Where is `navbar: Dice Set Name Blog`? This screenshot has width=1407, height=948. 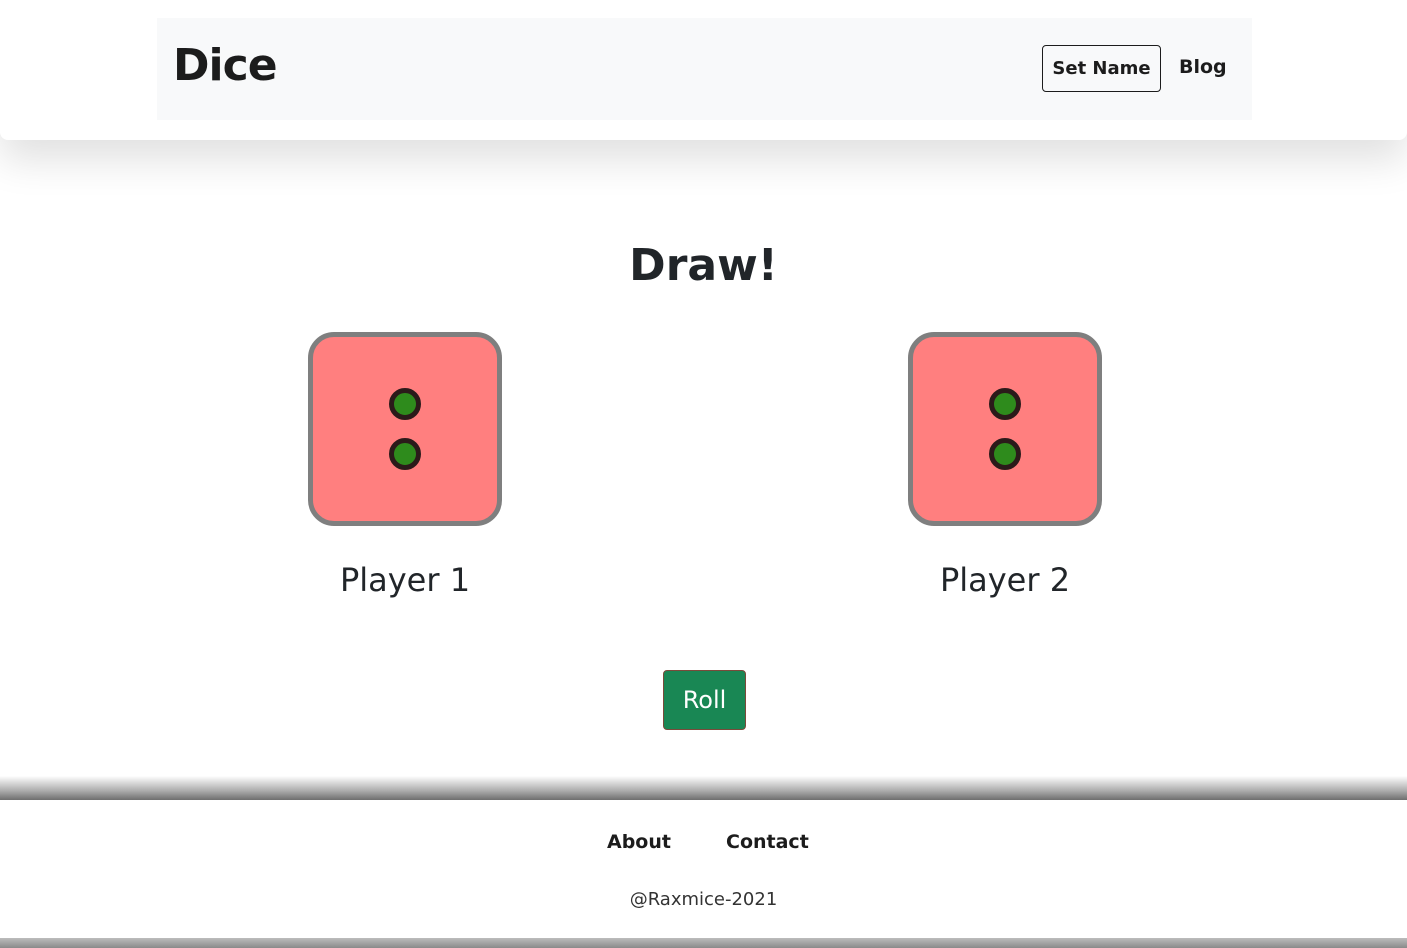
navbar: Dice Set Name Blog is located at coordinates (704, 69).